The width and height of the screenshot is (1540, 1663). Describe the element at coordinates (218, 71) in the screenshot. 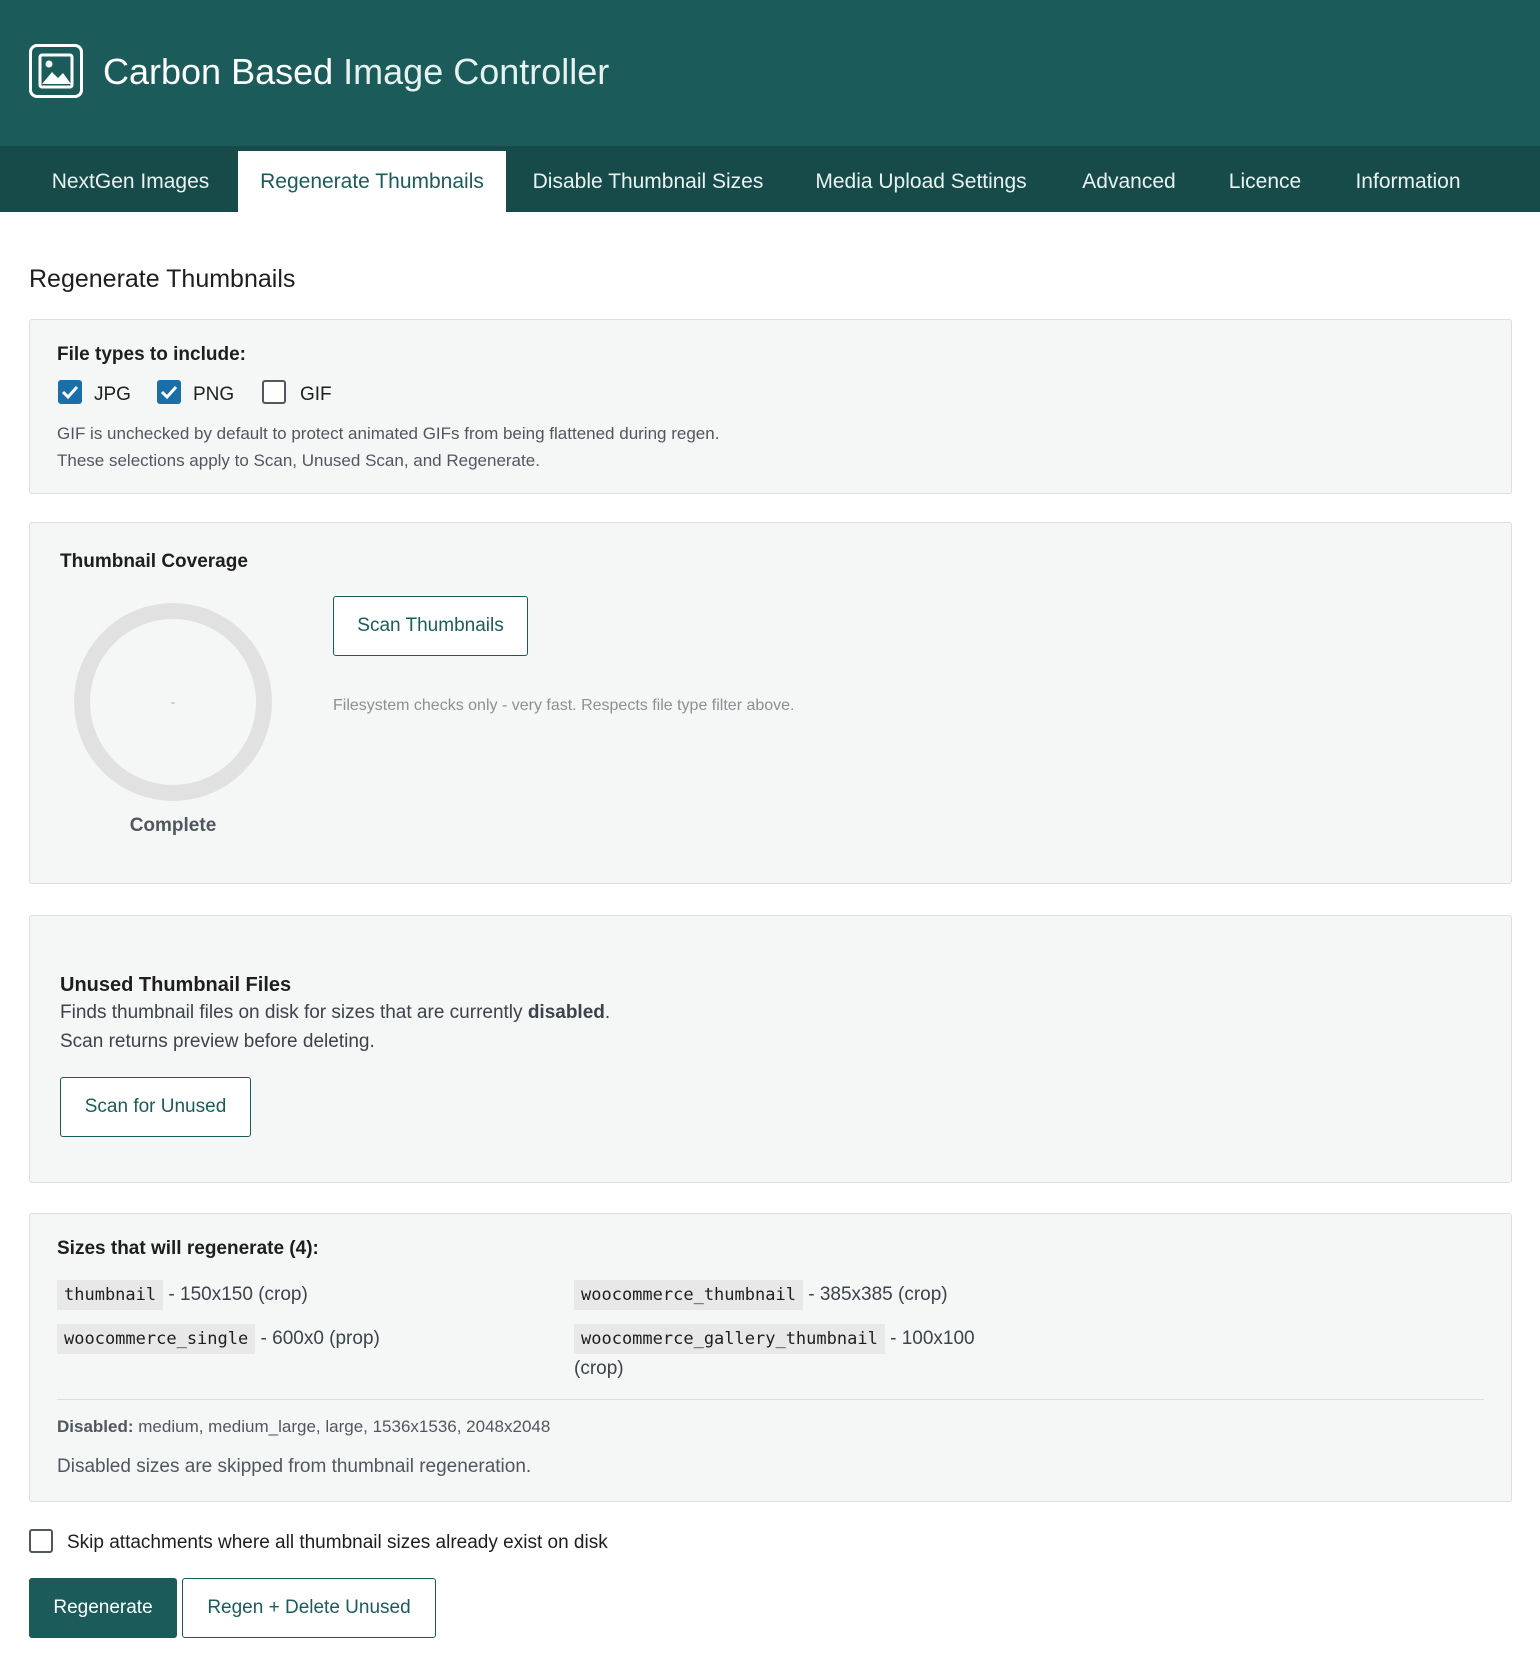

I see `app-title-bold: Carbon Based` at that location.